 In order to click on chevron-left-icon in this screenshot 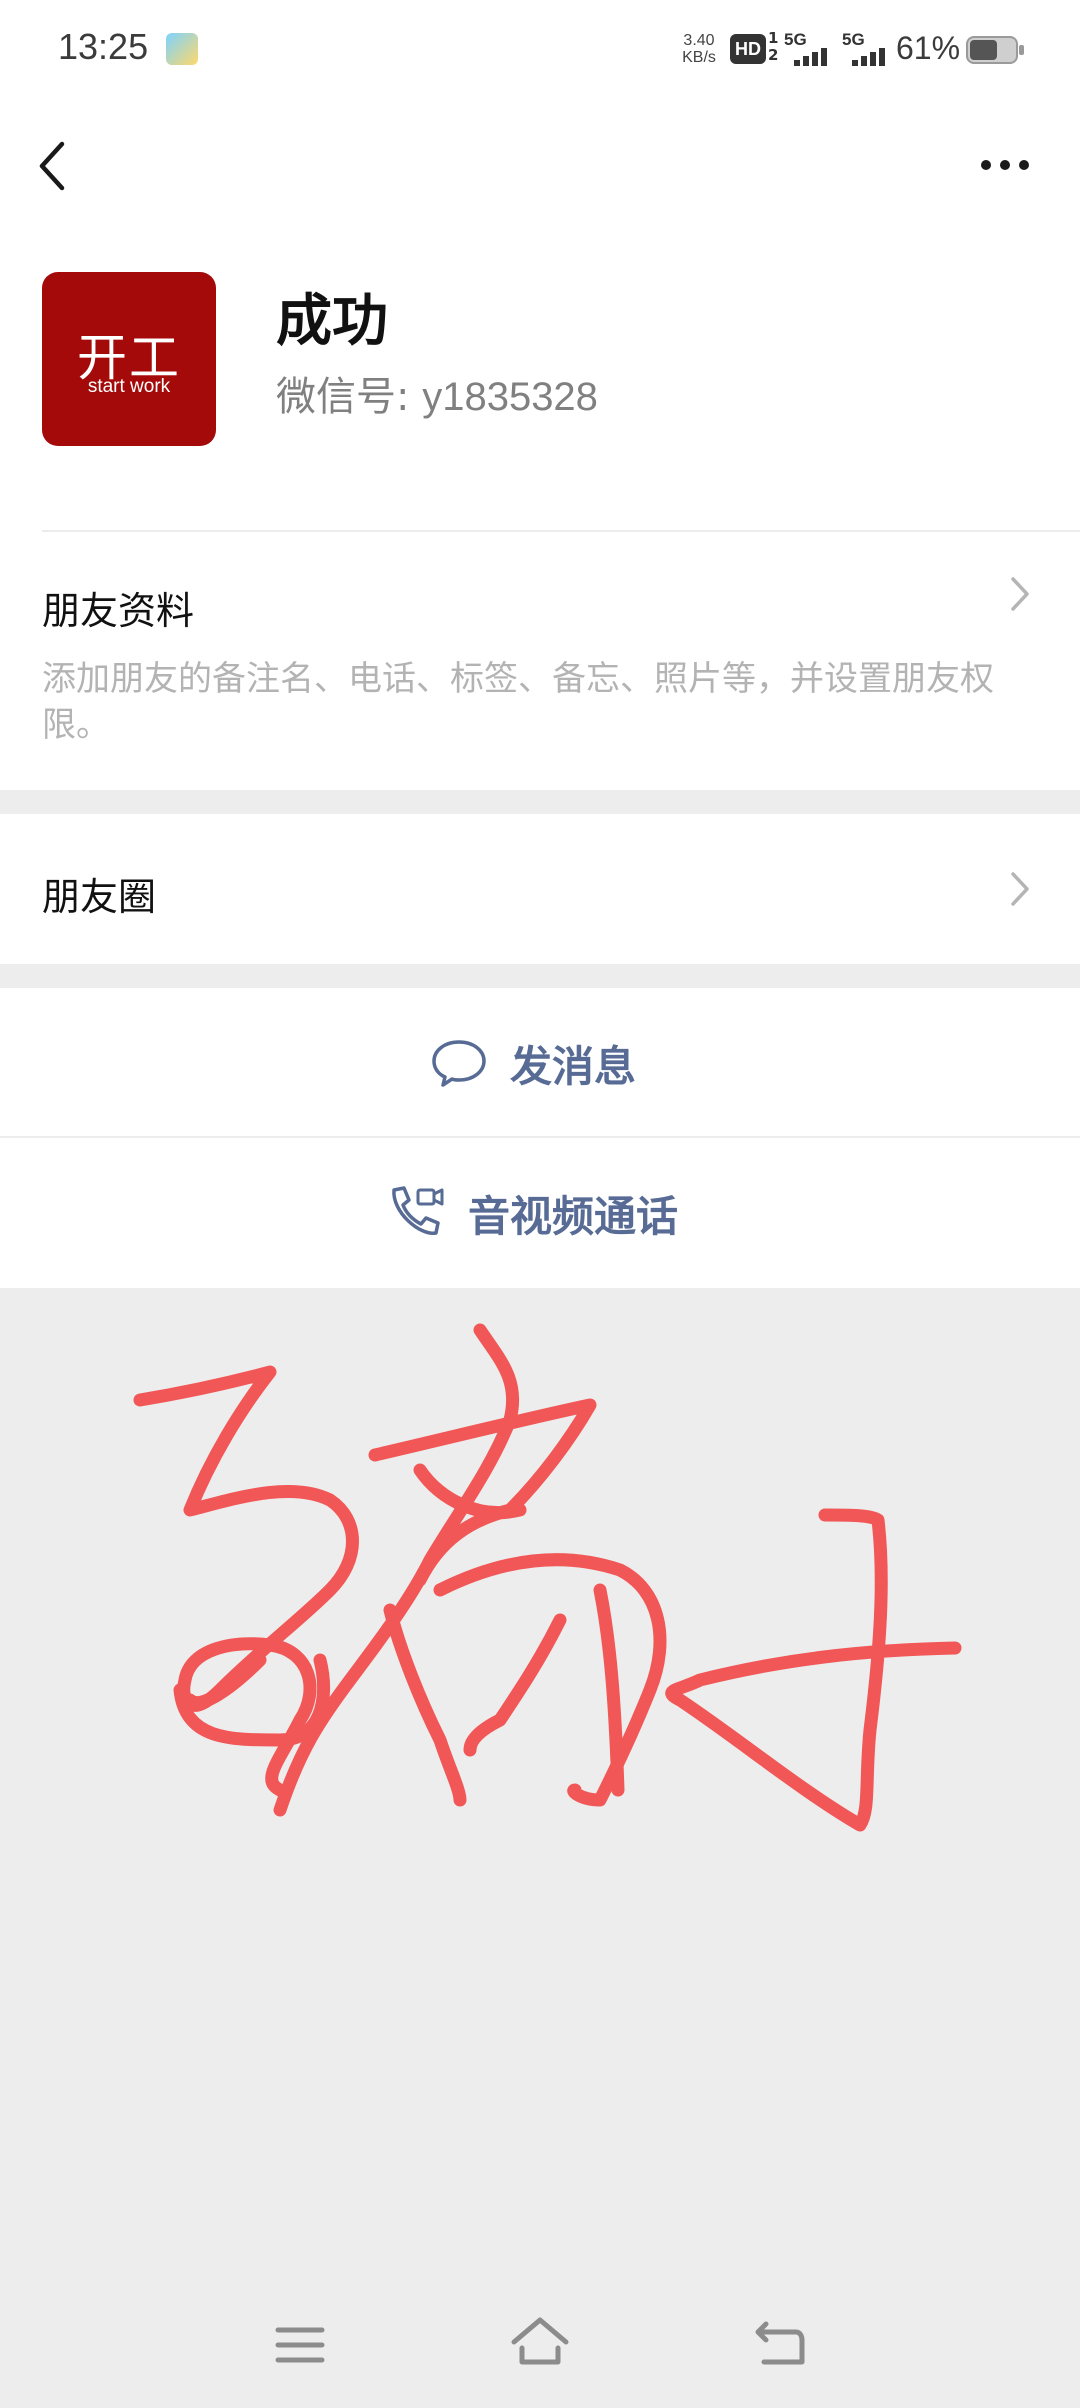, I will do `click(52, 166)`.